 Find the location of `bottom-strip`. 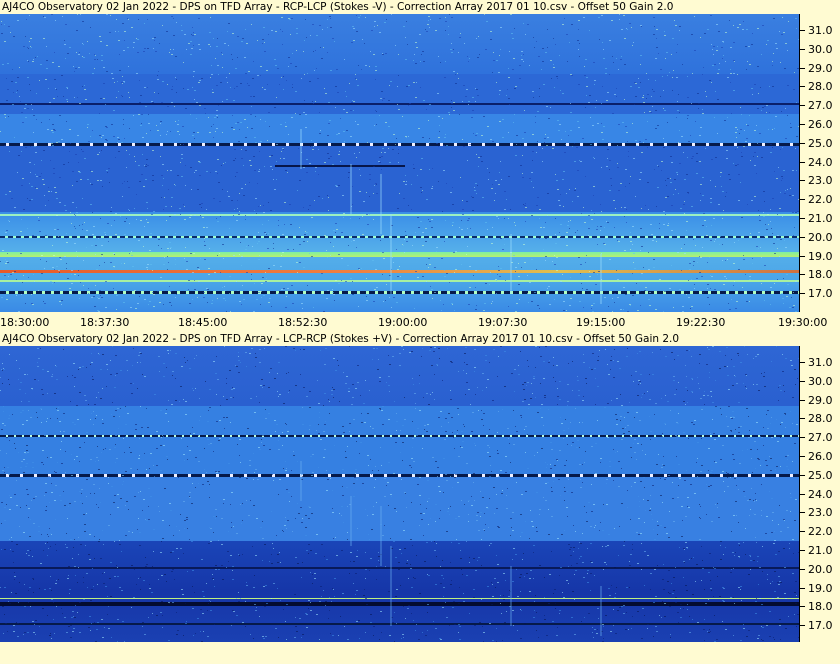

bottom-strip is located at coordinates (420, 653).